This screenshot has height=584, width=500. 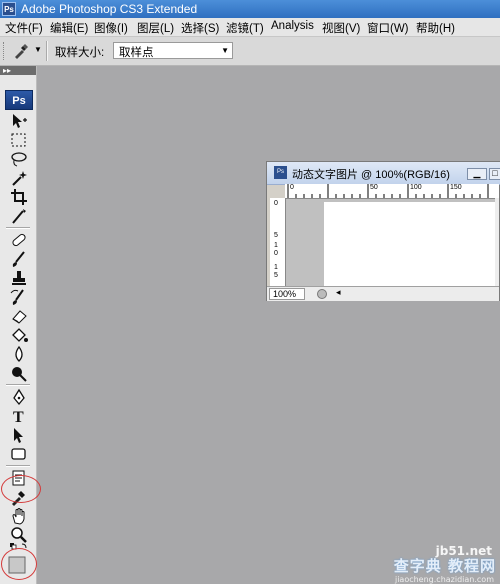 What do you see at coordinates (416, 187) in the screenshot?
I see `ruler-h-label: 100` at bounding box center [416, 187].